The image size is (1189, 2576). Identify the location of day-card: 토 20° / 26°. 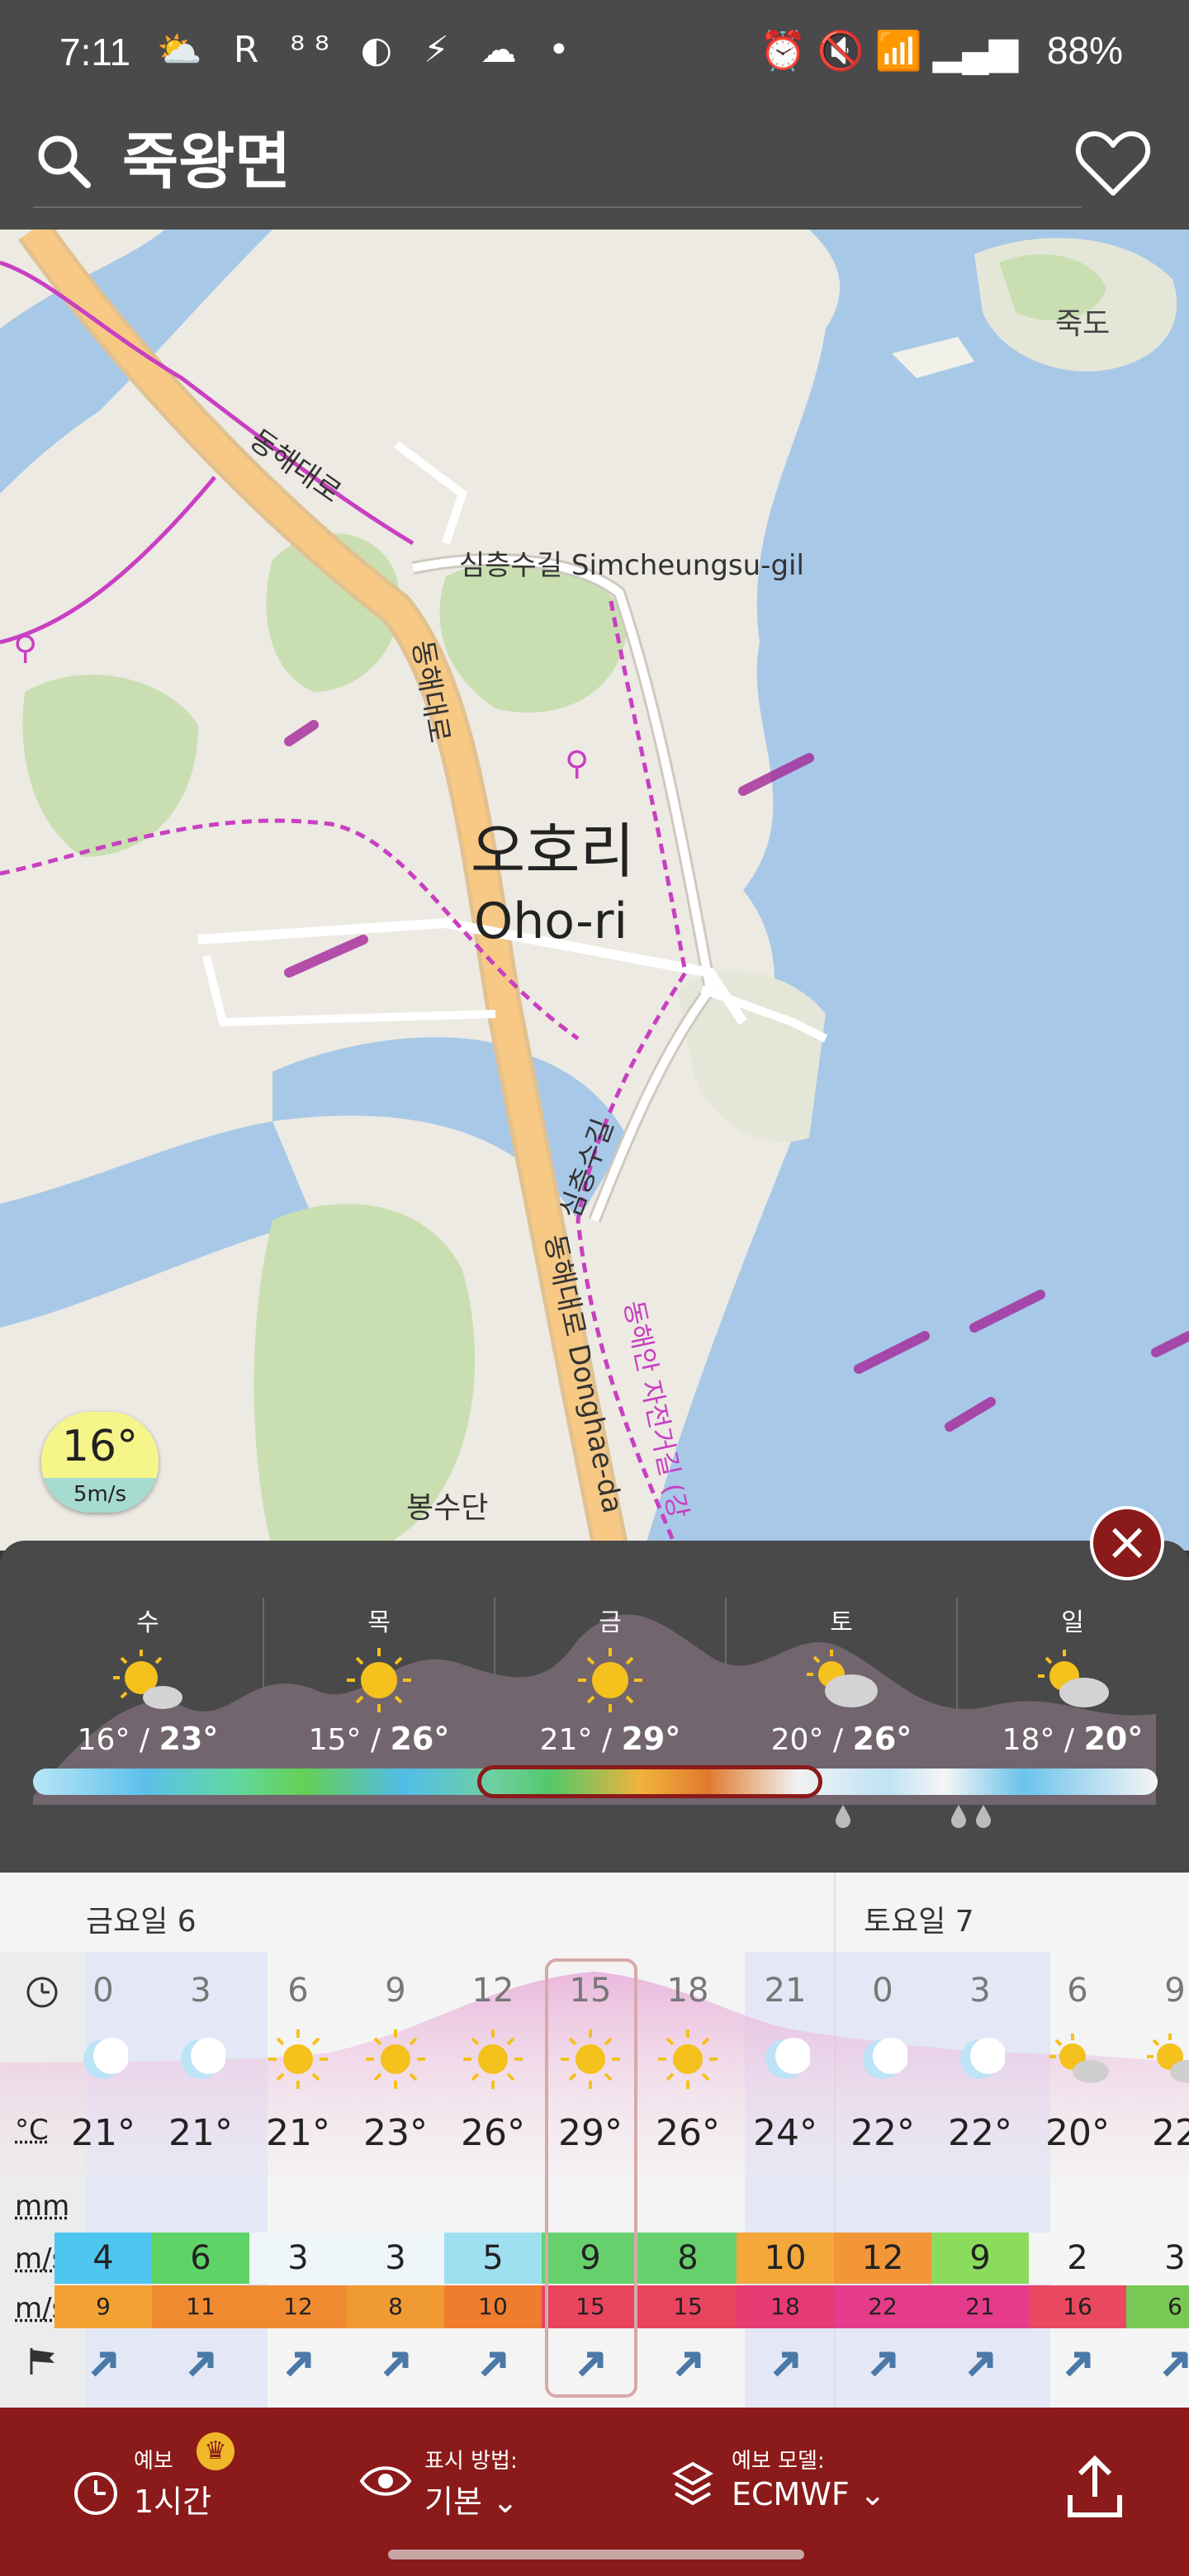
(841, 1676).